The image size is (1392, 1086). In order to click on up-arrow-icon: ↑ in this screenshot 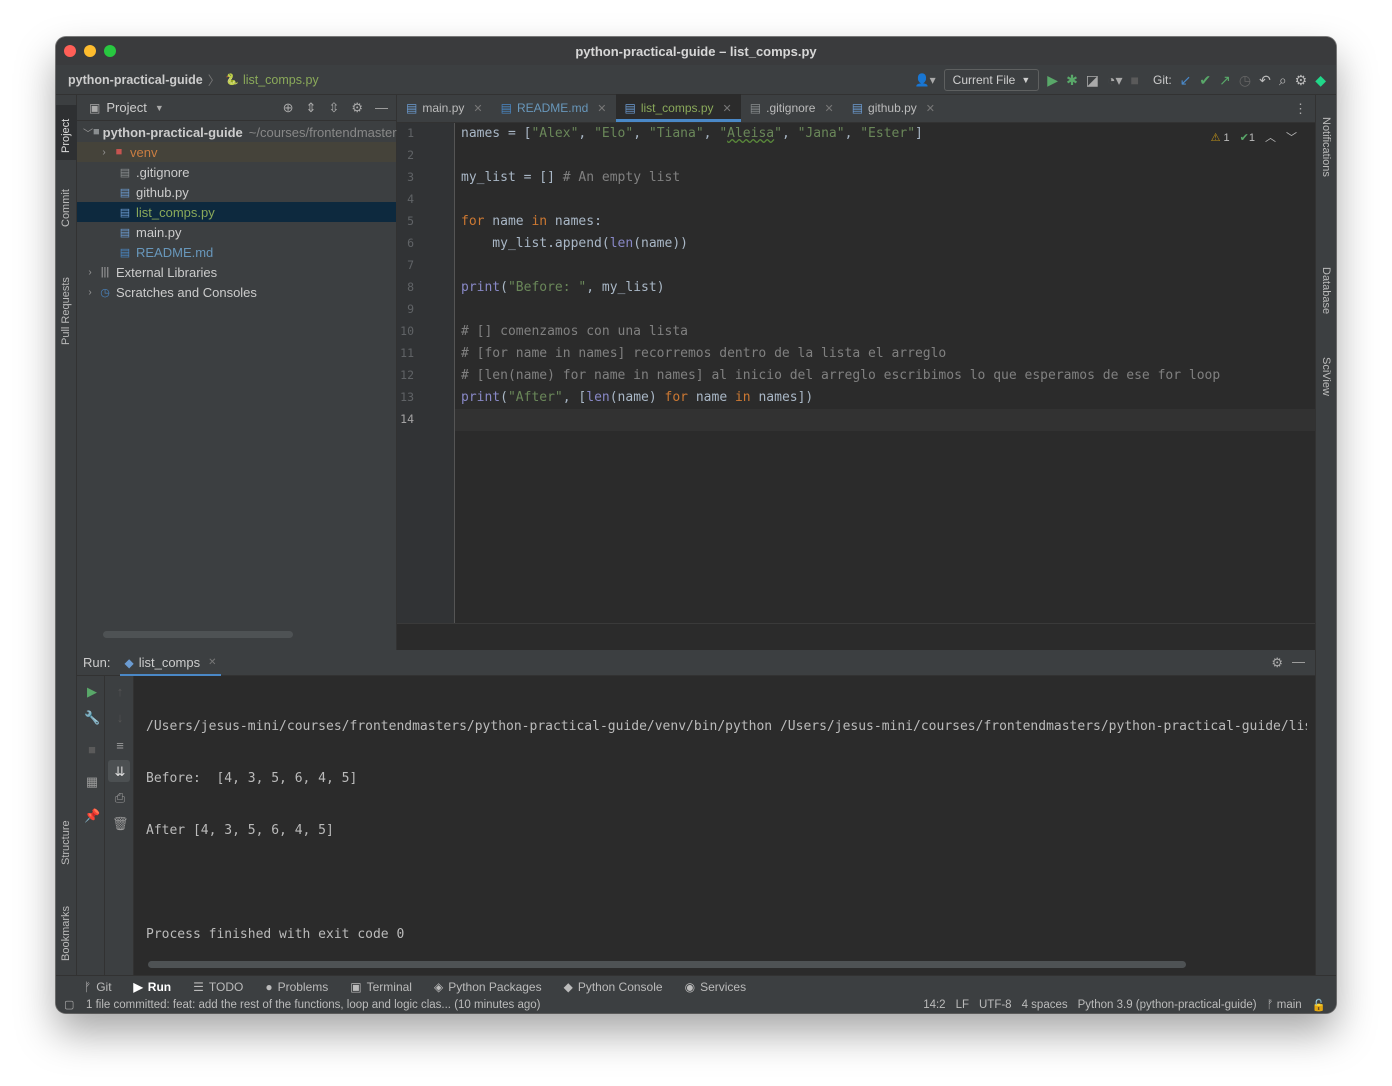, I will do `click(120, 691)`.